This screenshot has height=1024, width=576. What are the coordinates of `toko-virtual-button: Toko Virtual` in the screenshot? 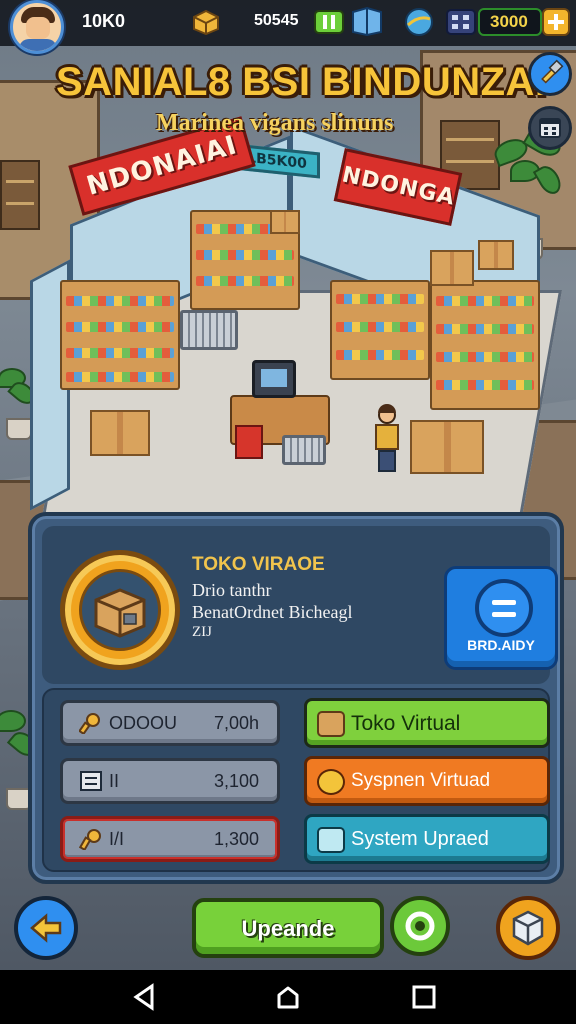 It's located at (427, 723).